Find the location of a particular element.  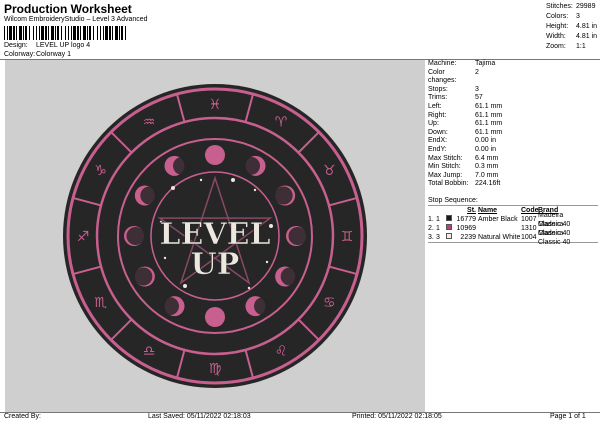

stat-value: 1:1 is located at coordinates (581, 46).